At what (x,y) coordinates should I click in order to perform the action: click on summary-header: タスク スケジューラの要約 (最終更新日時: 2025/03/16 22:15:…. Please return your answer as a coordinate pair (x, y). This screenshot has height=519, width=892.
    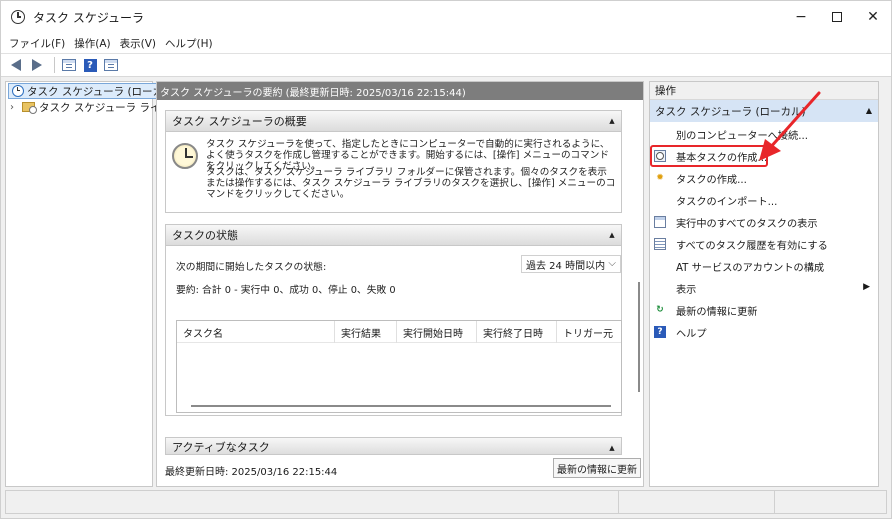
    Looking at the image, I should click on (400, 91).